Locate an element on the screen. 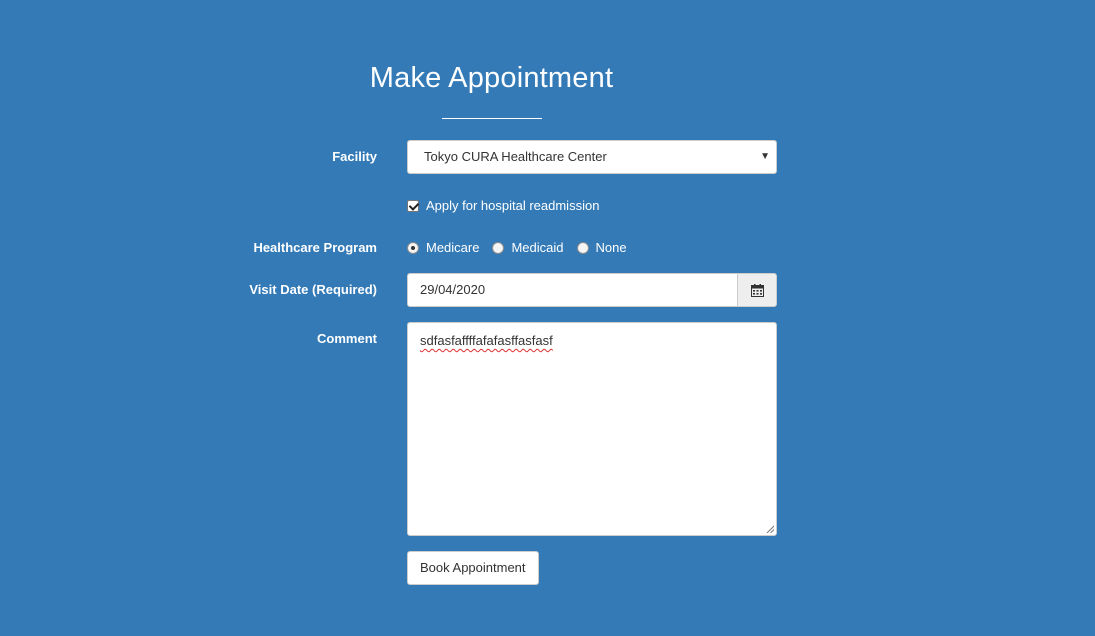 The height and width of the screenshot is (636, 1095). program-radio-group: Medicare Medicaid None is located at coordinates (523, 247).